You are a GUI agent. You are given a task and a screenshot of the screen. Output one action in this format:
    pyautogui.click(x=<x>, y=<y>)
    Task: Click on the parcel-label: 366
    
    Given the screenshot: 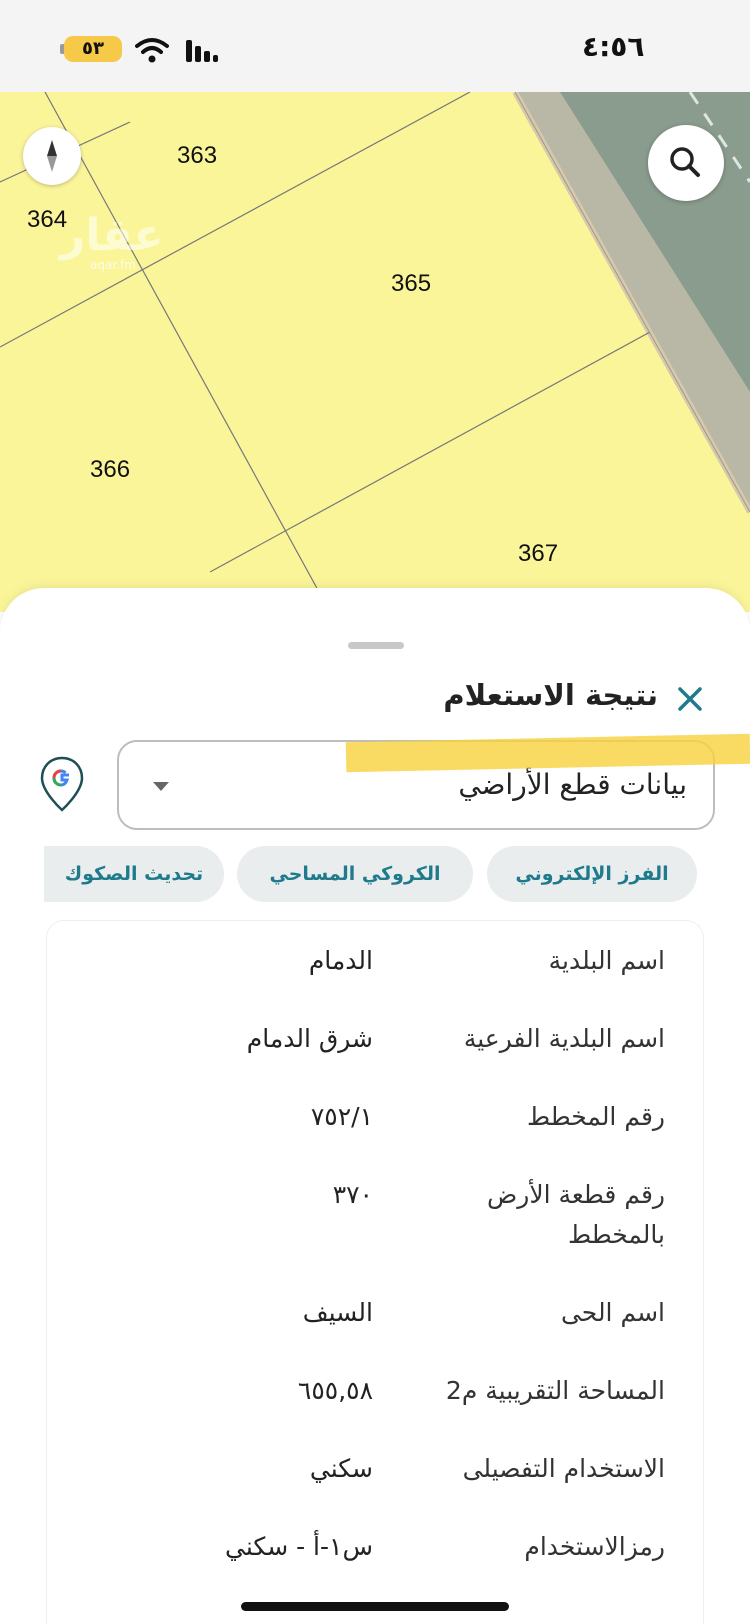 What is the action you would take?
    pyautogui.click(x=110, y=470)
    